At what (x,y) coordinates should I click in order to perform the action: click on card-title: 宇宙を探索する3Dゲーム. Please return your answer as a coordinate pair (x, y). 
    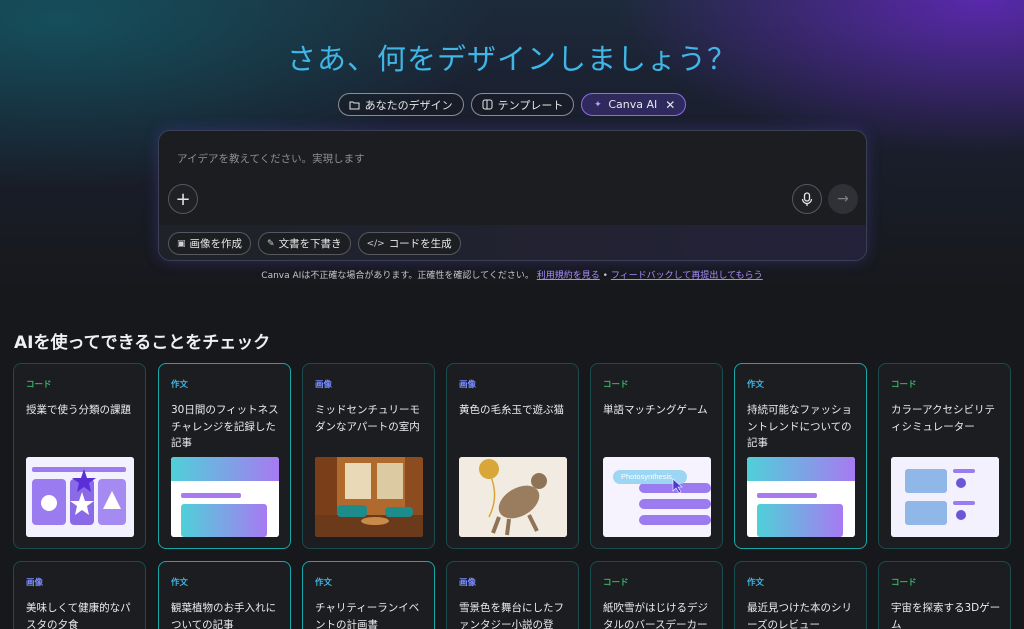
    Looking at the image, I should click on (946, 615).